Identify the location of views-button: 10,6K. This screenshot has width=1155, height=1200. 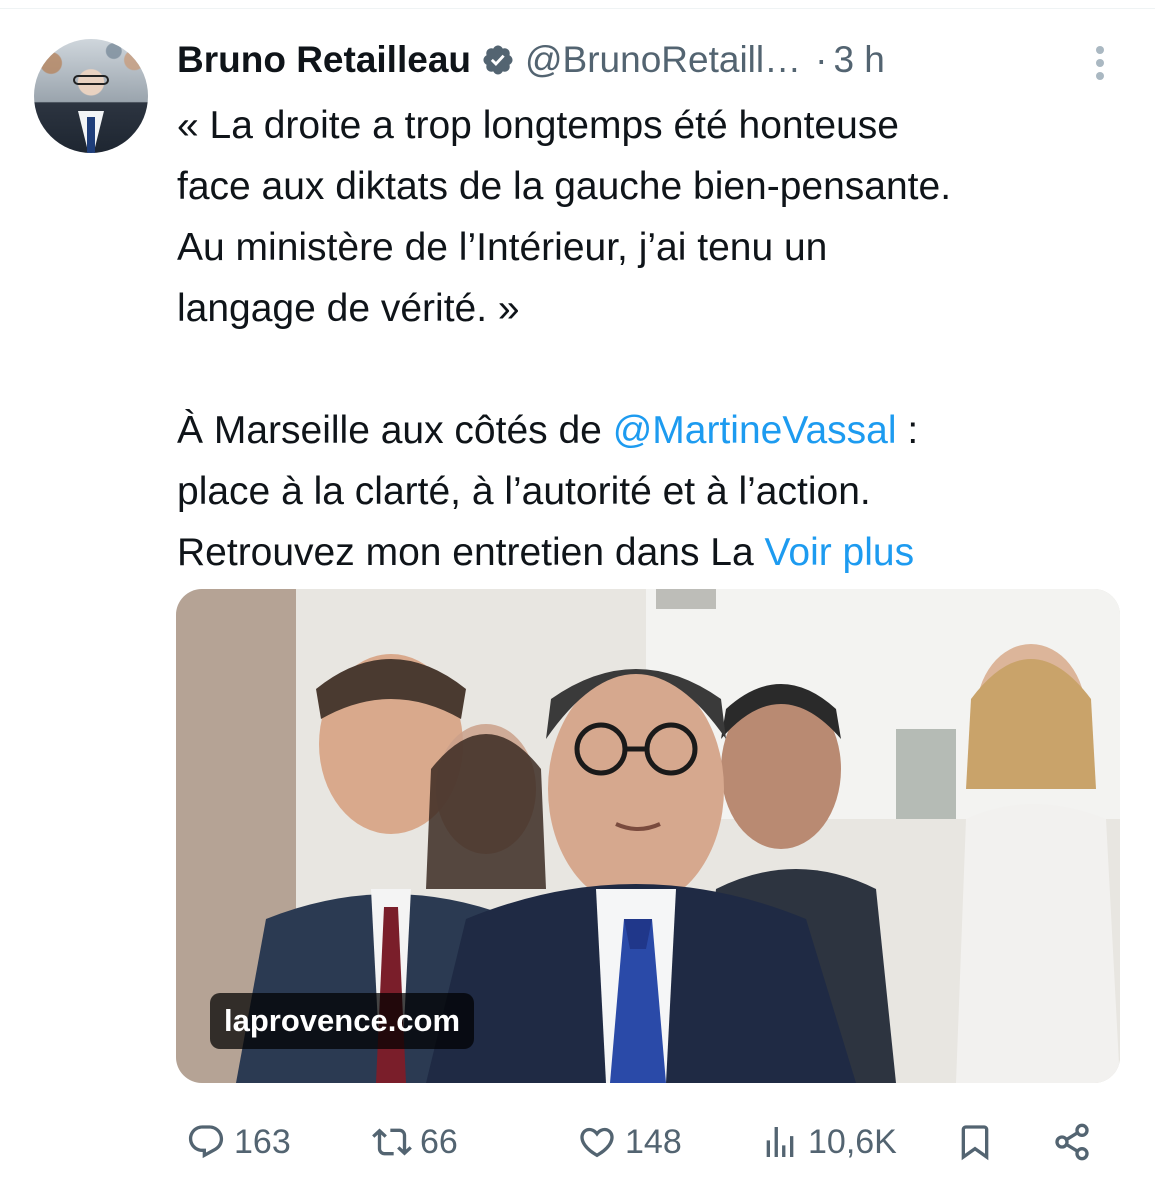
(828, 1142).